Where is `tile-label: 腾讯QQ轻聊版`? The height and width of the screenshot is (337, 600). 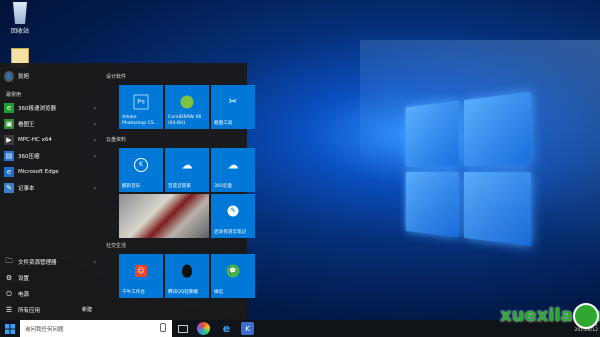 tile-label: 腾讯QQ轻聊版 is located at coordinates (183, 292).